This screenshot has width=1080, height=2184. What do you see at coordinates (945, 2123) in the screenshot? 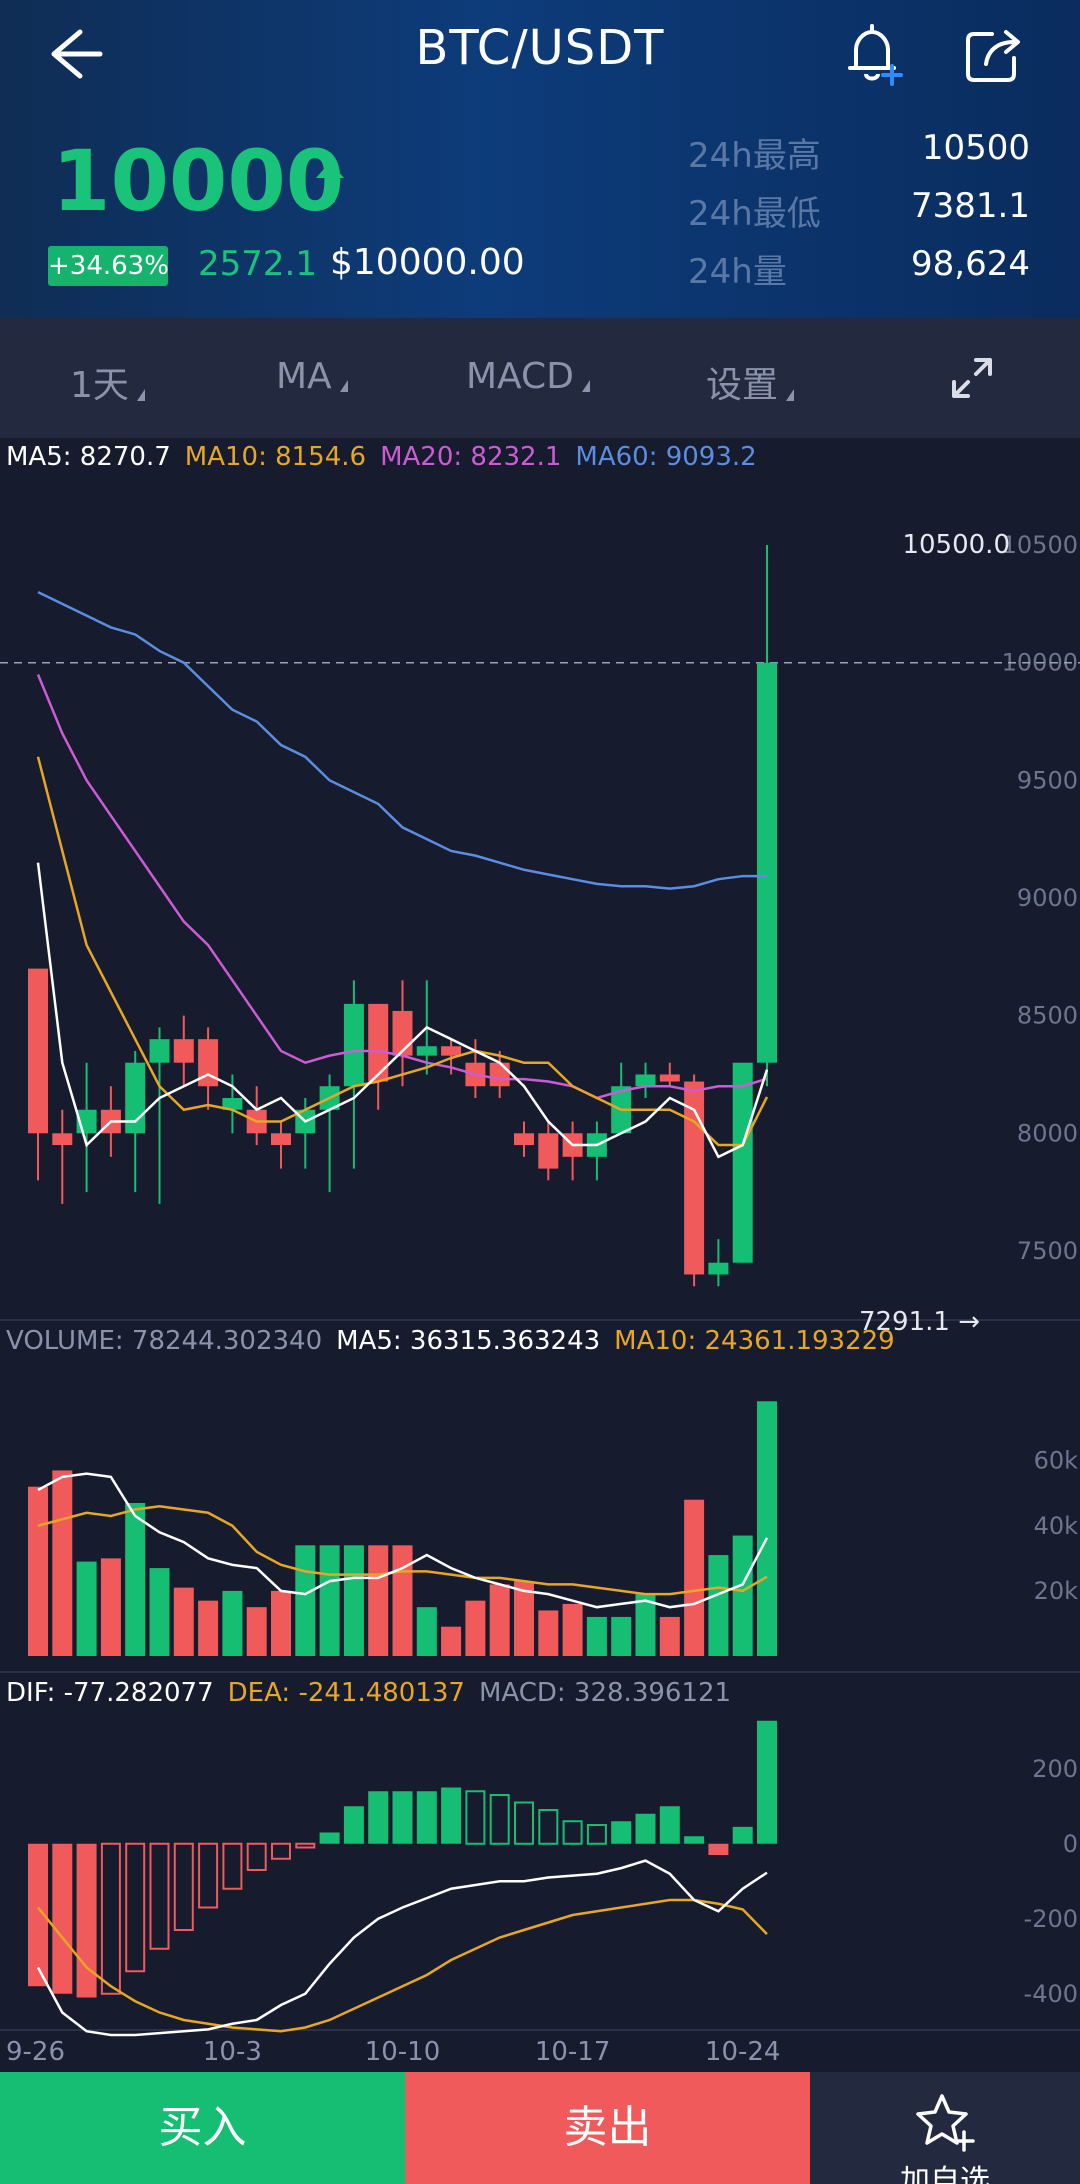
I see `star-plus-icon` at bounding box center [945, 2123].